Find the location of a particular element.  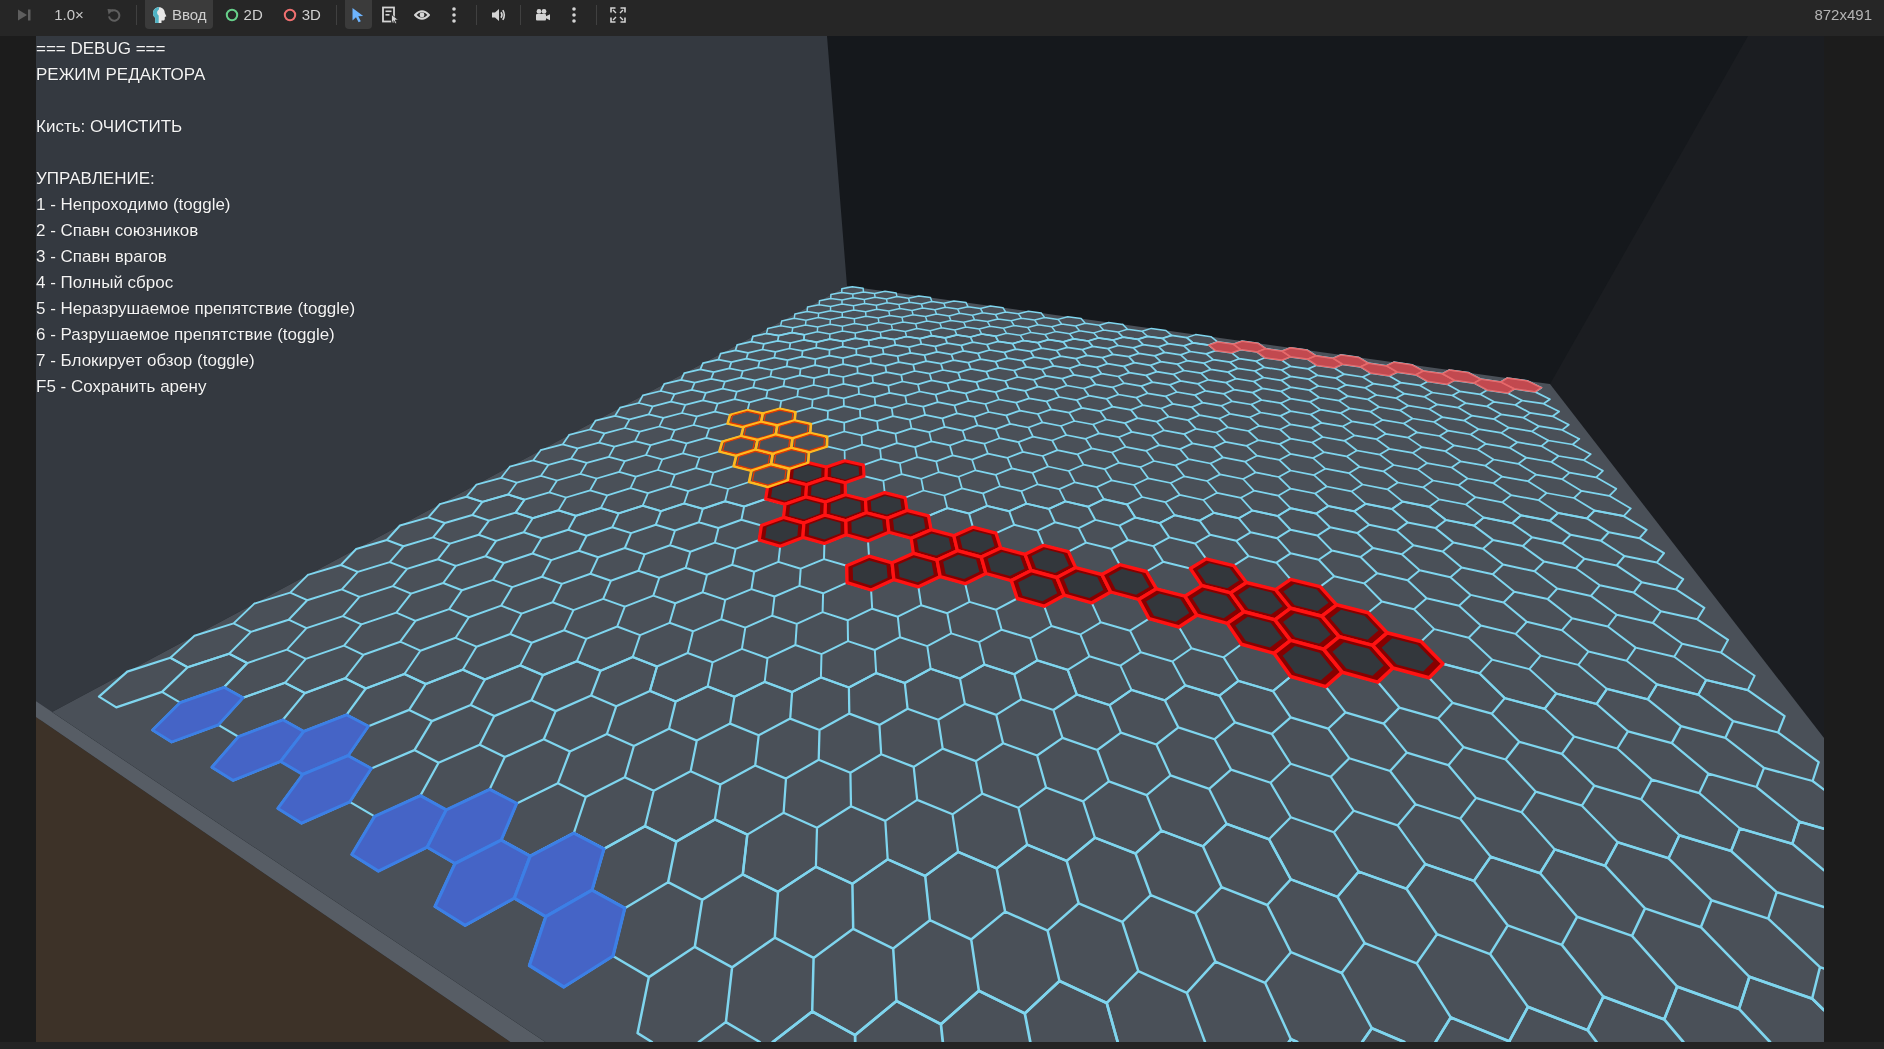

head-profile-icon is located at coordinates (159, 14).